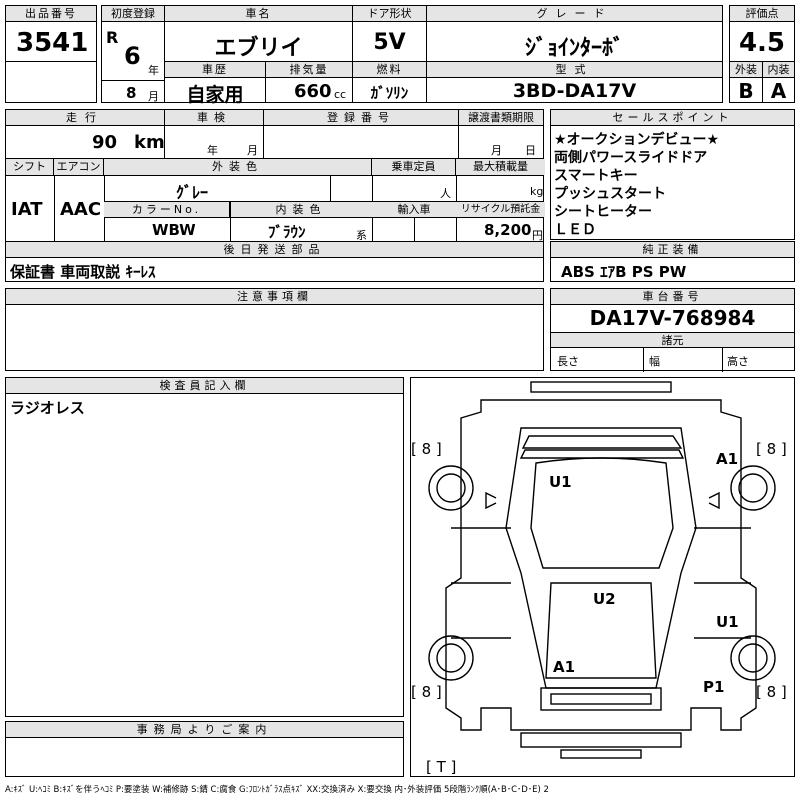  Describe the element at coordinates (313, 91) in the screenshot. I see `displacement: 660` at that location.